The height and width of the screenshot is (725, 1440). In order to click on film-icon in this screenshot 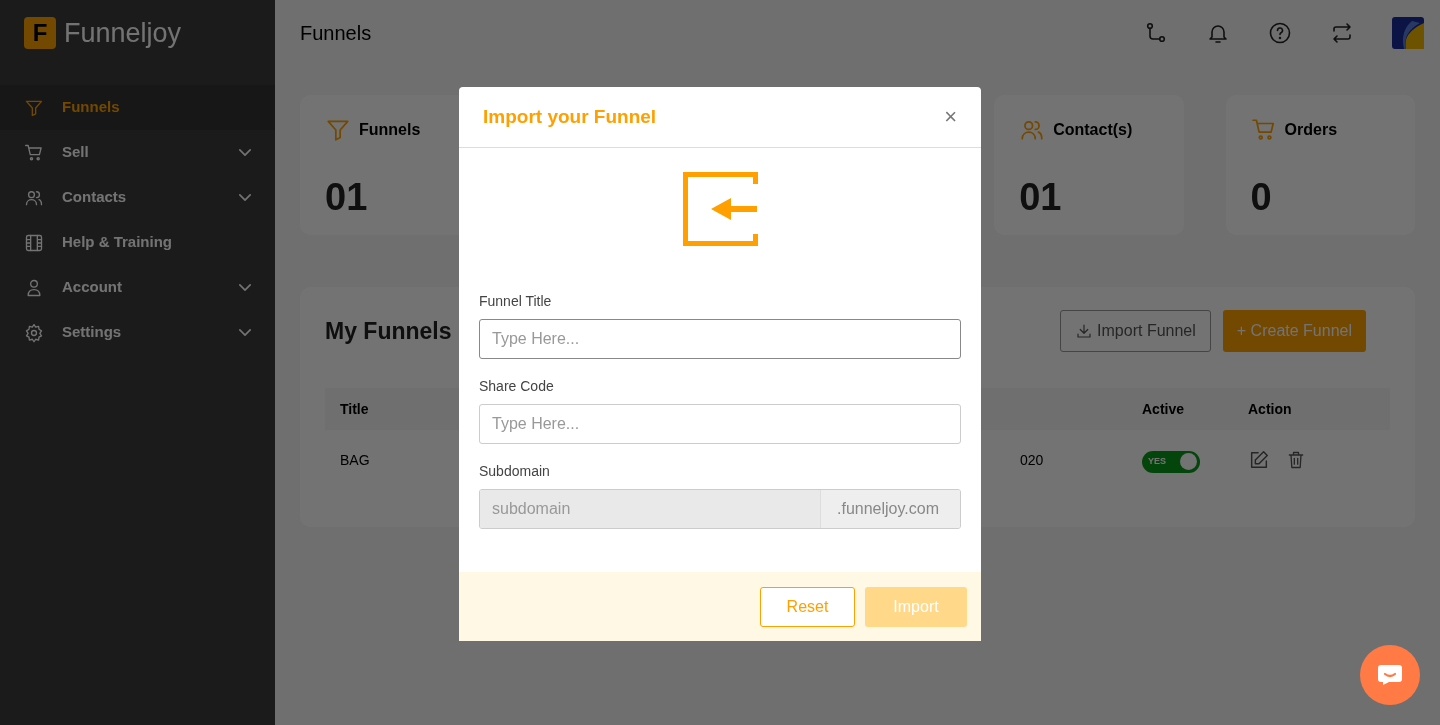, I will do `click(34, 242)`.